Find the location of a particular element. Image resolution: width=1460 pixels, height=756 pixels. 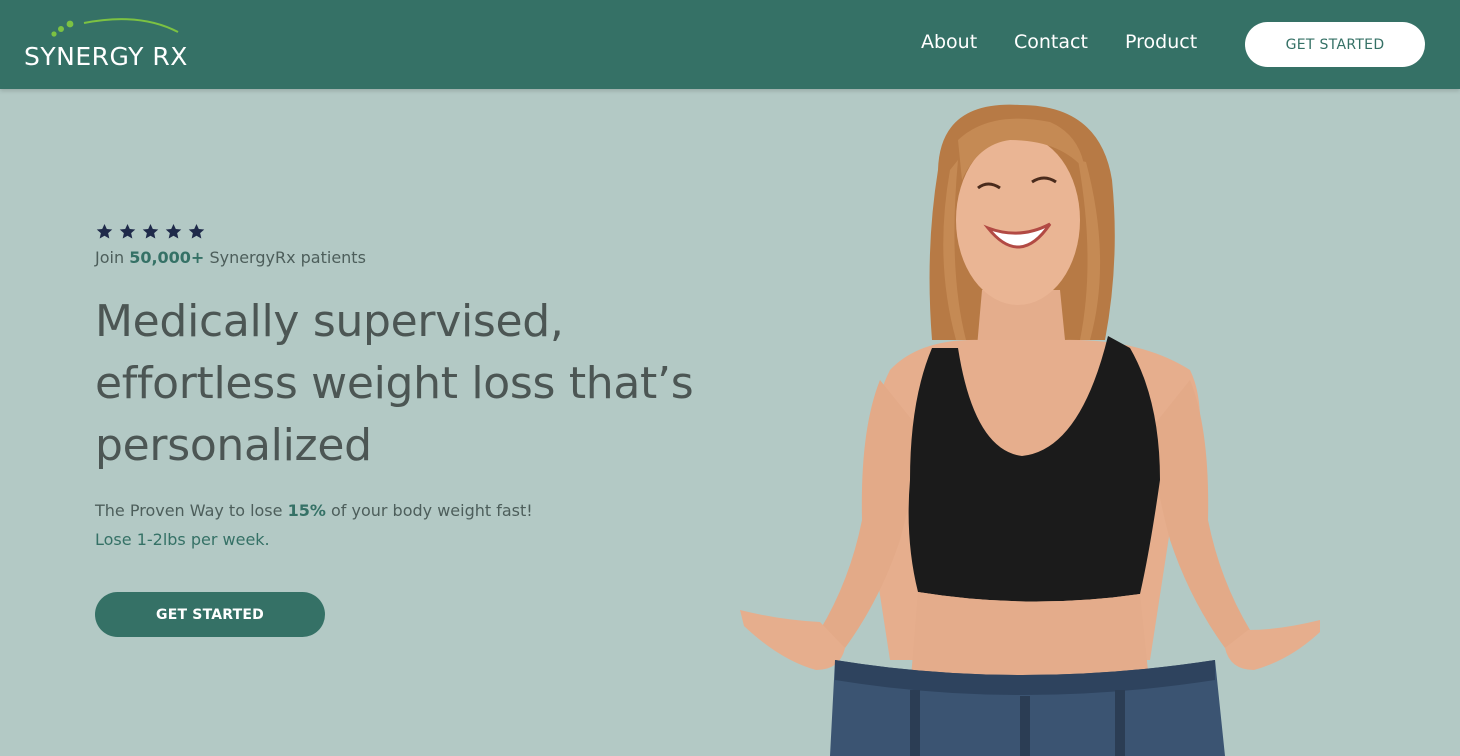

logo-swoosh-icon is located at coordinates (115, 27).